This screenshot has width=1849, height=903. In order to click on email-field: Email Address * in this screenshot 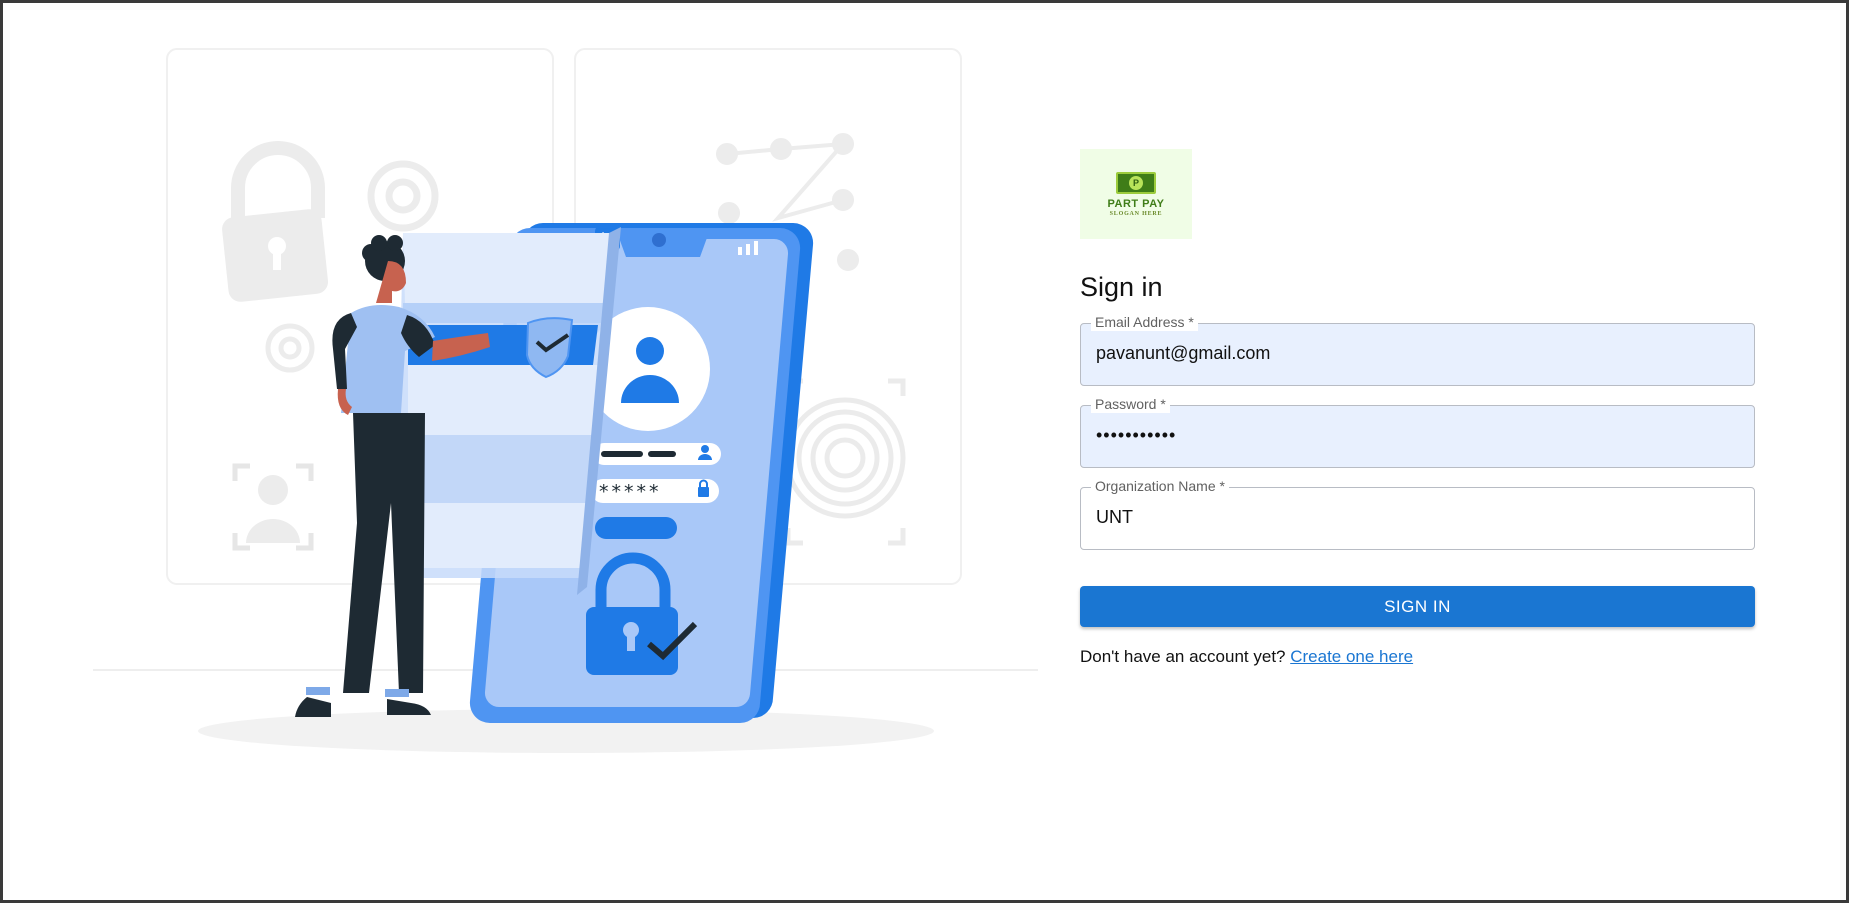, I will do `click(1417, 350)`.